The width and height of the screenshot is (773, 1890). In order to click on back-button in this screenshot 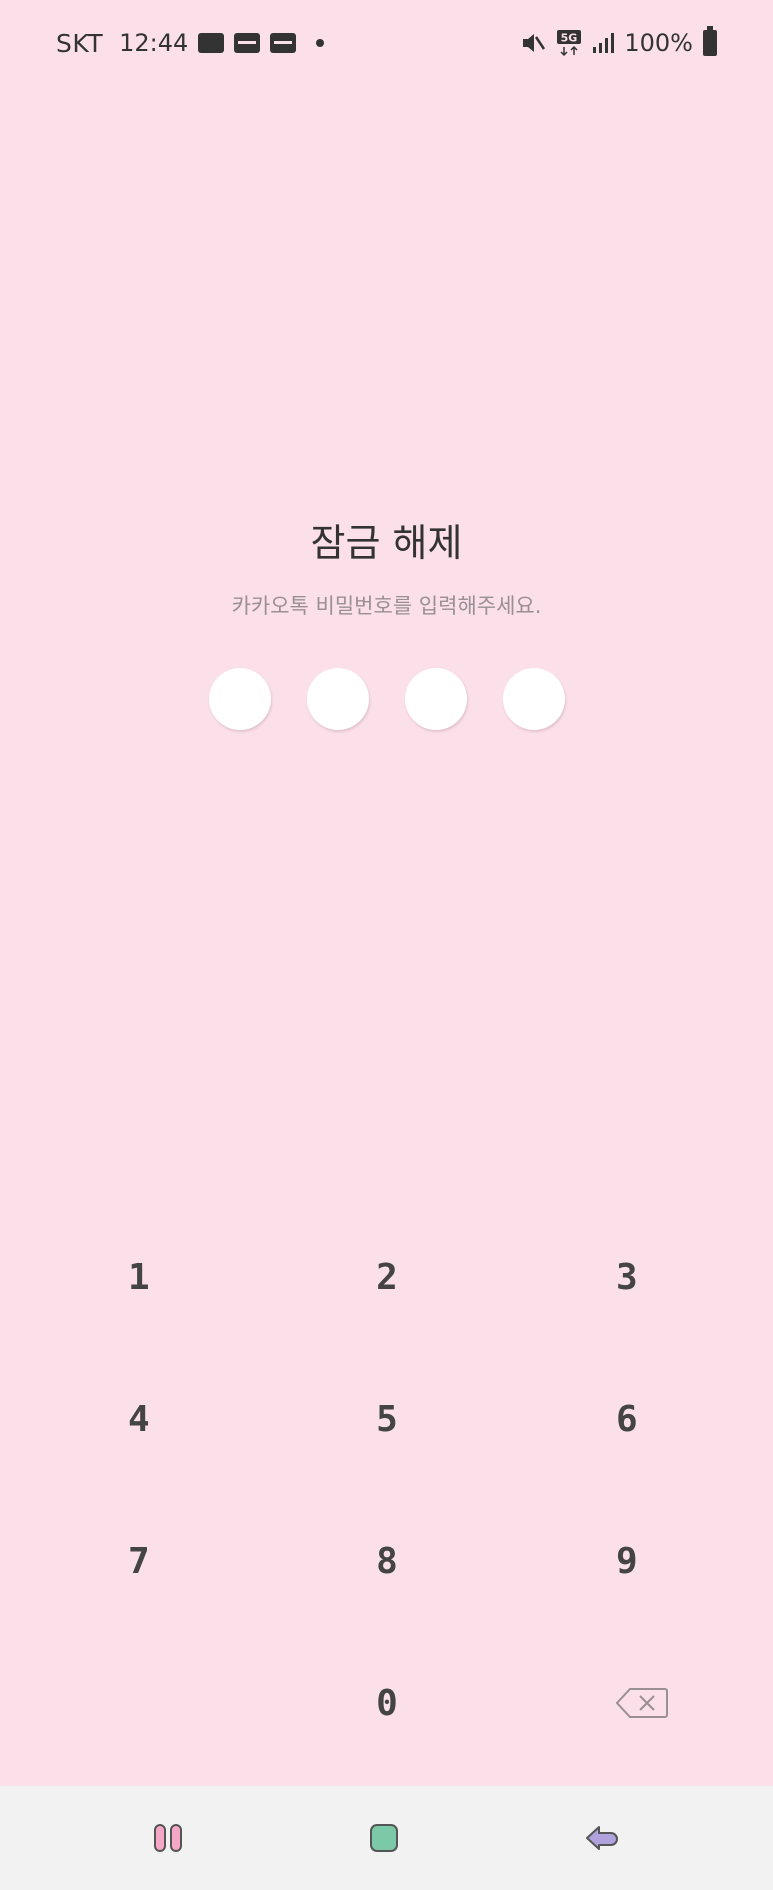, I will do `click(602, 1838)`.